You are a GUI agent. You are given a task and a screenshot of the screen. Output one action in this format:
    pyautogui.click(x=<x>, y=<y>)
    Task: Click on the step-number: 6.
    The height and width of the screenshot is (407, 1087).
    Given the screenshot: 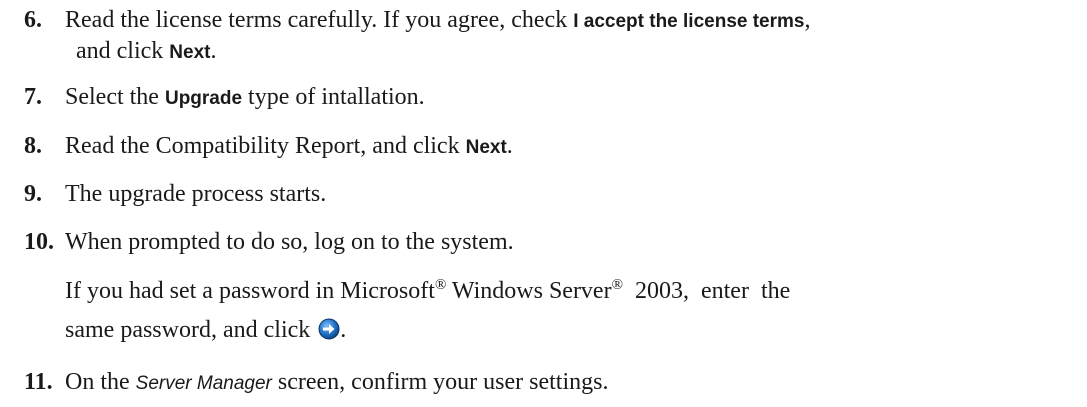 What is the action you would take?
    pyautogui.click(x=33, y=20)
    